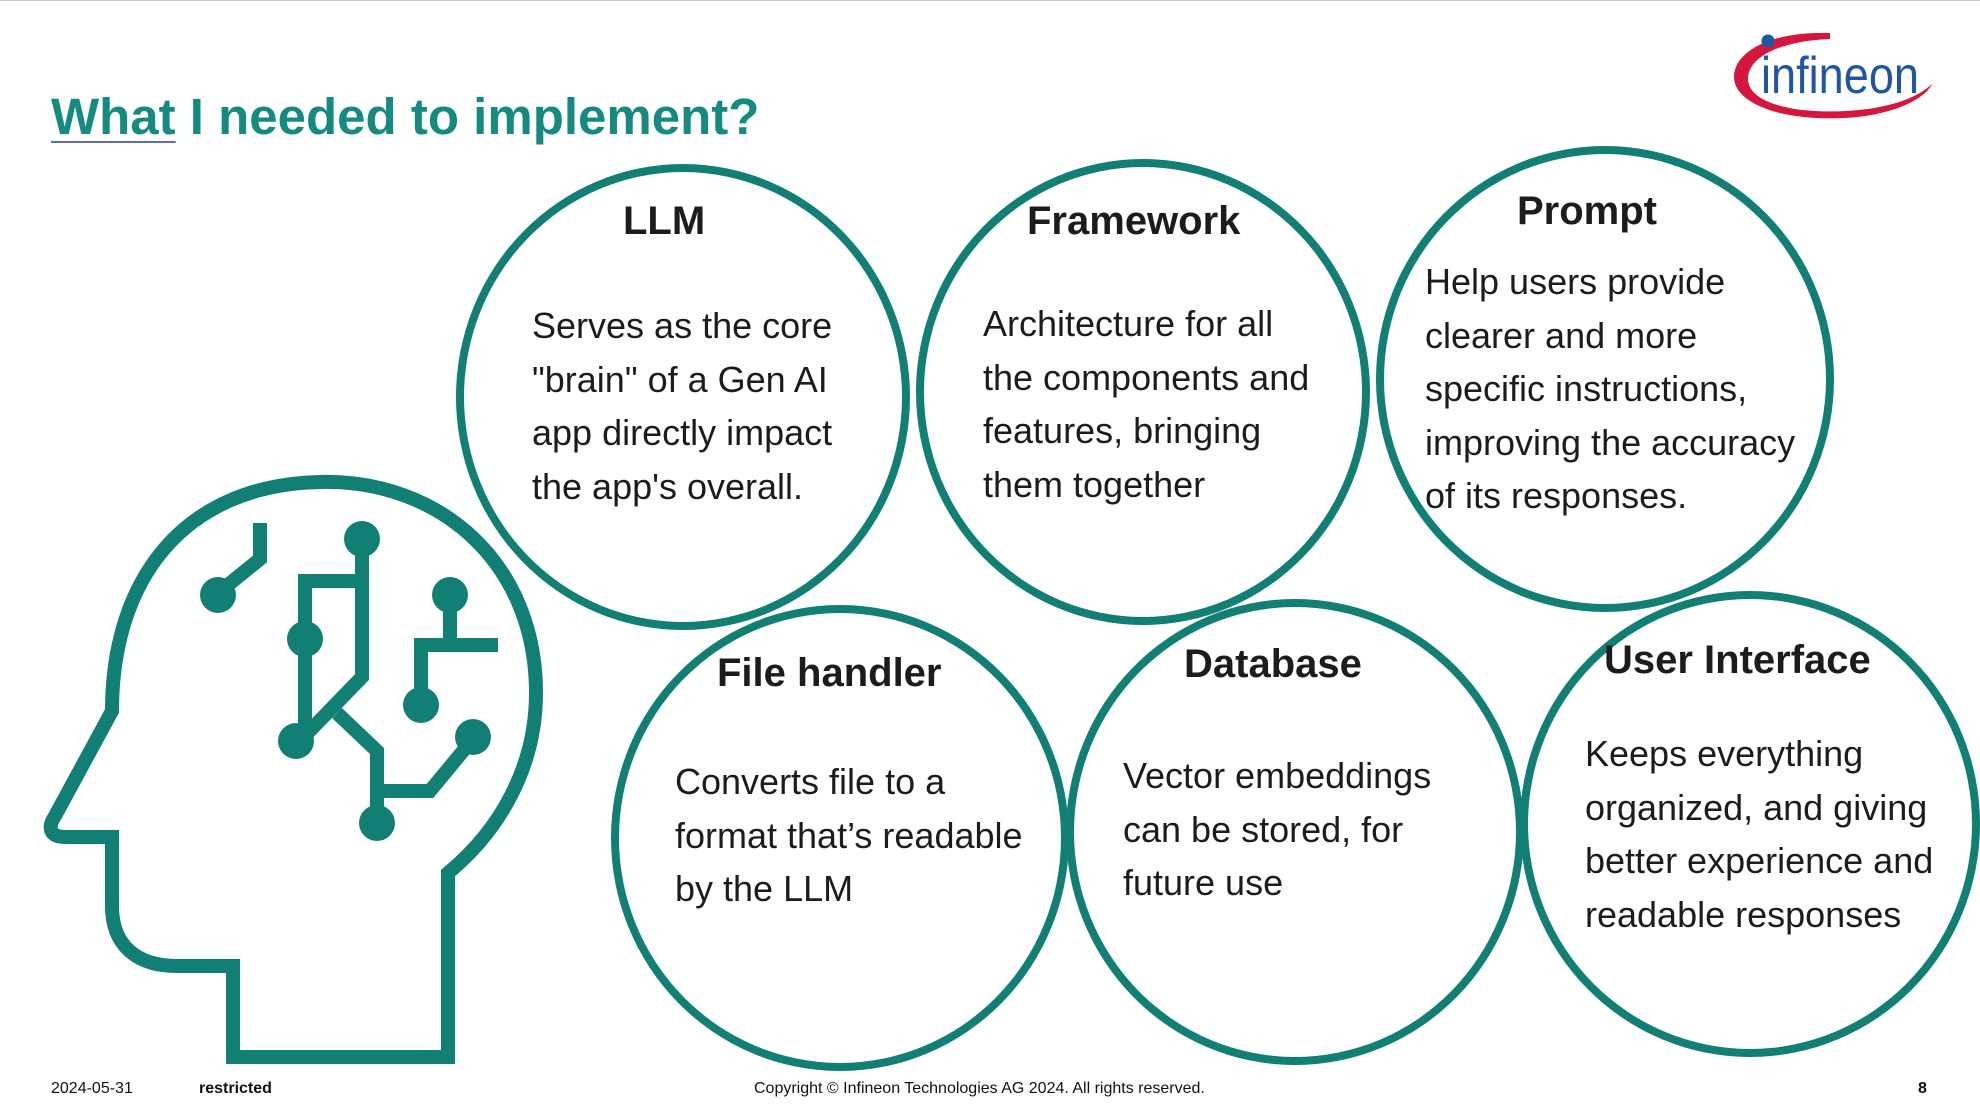  Describe the element at coordinates (113, 116) in the screenshot. I see `title-first-word: What` at that location.